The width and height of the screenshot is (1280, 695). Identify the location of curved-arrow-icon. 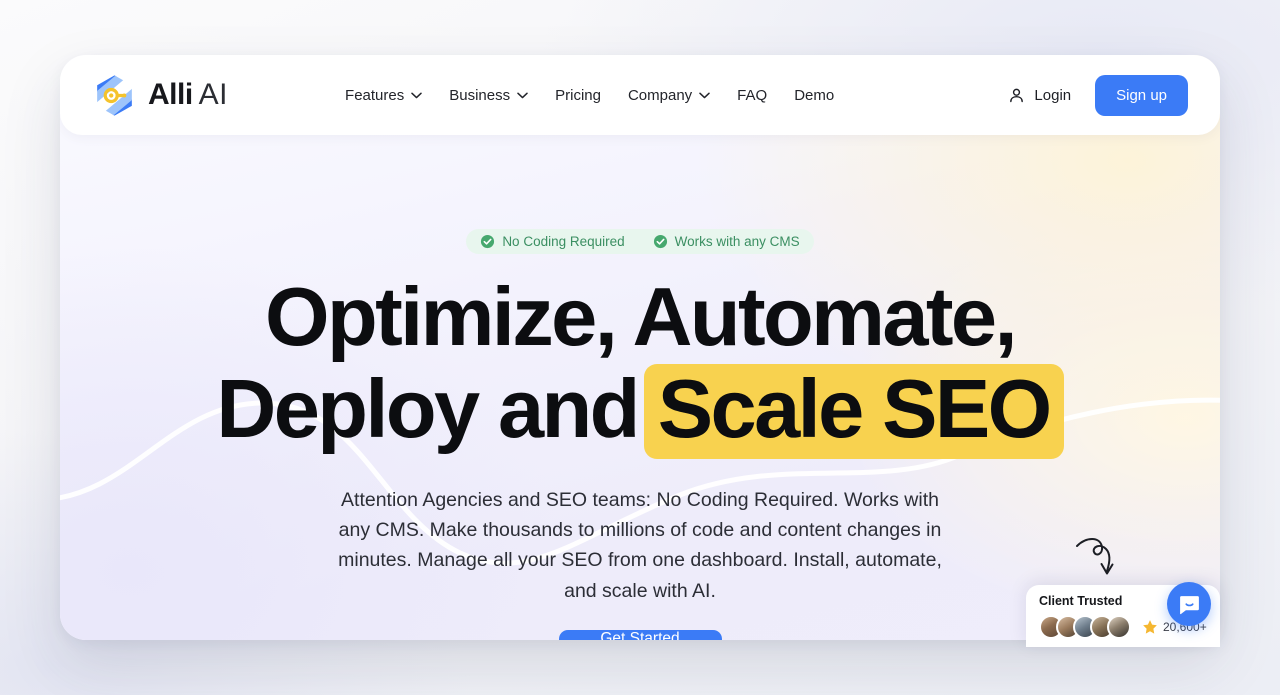
(1095, 556).